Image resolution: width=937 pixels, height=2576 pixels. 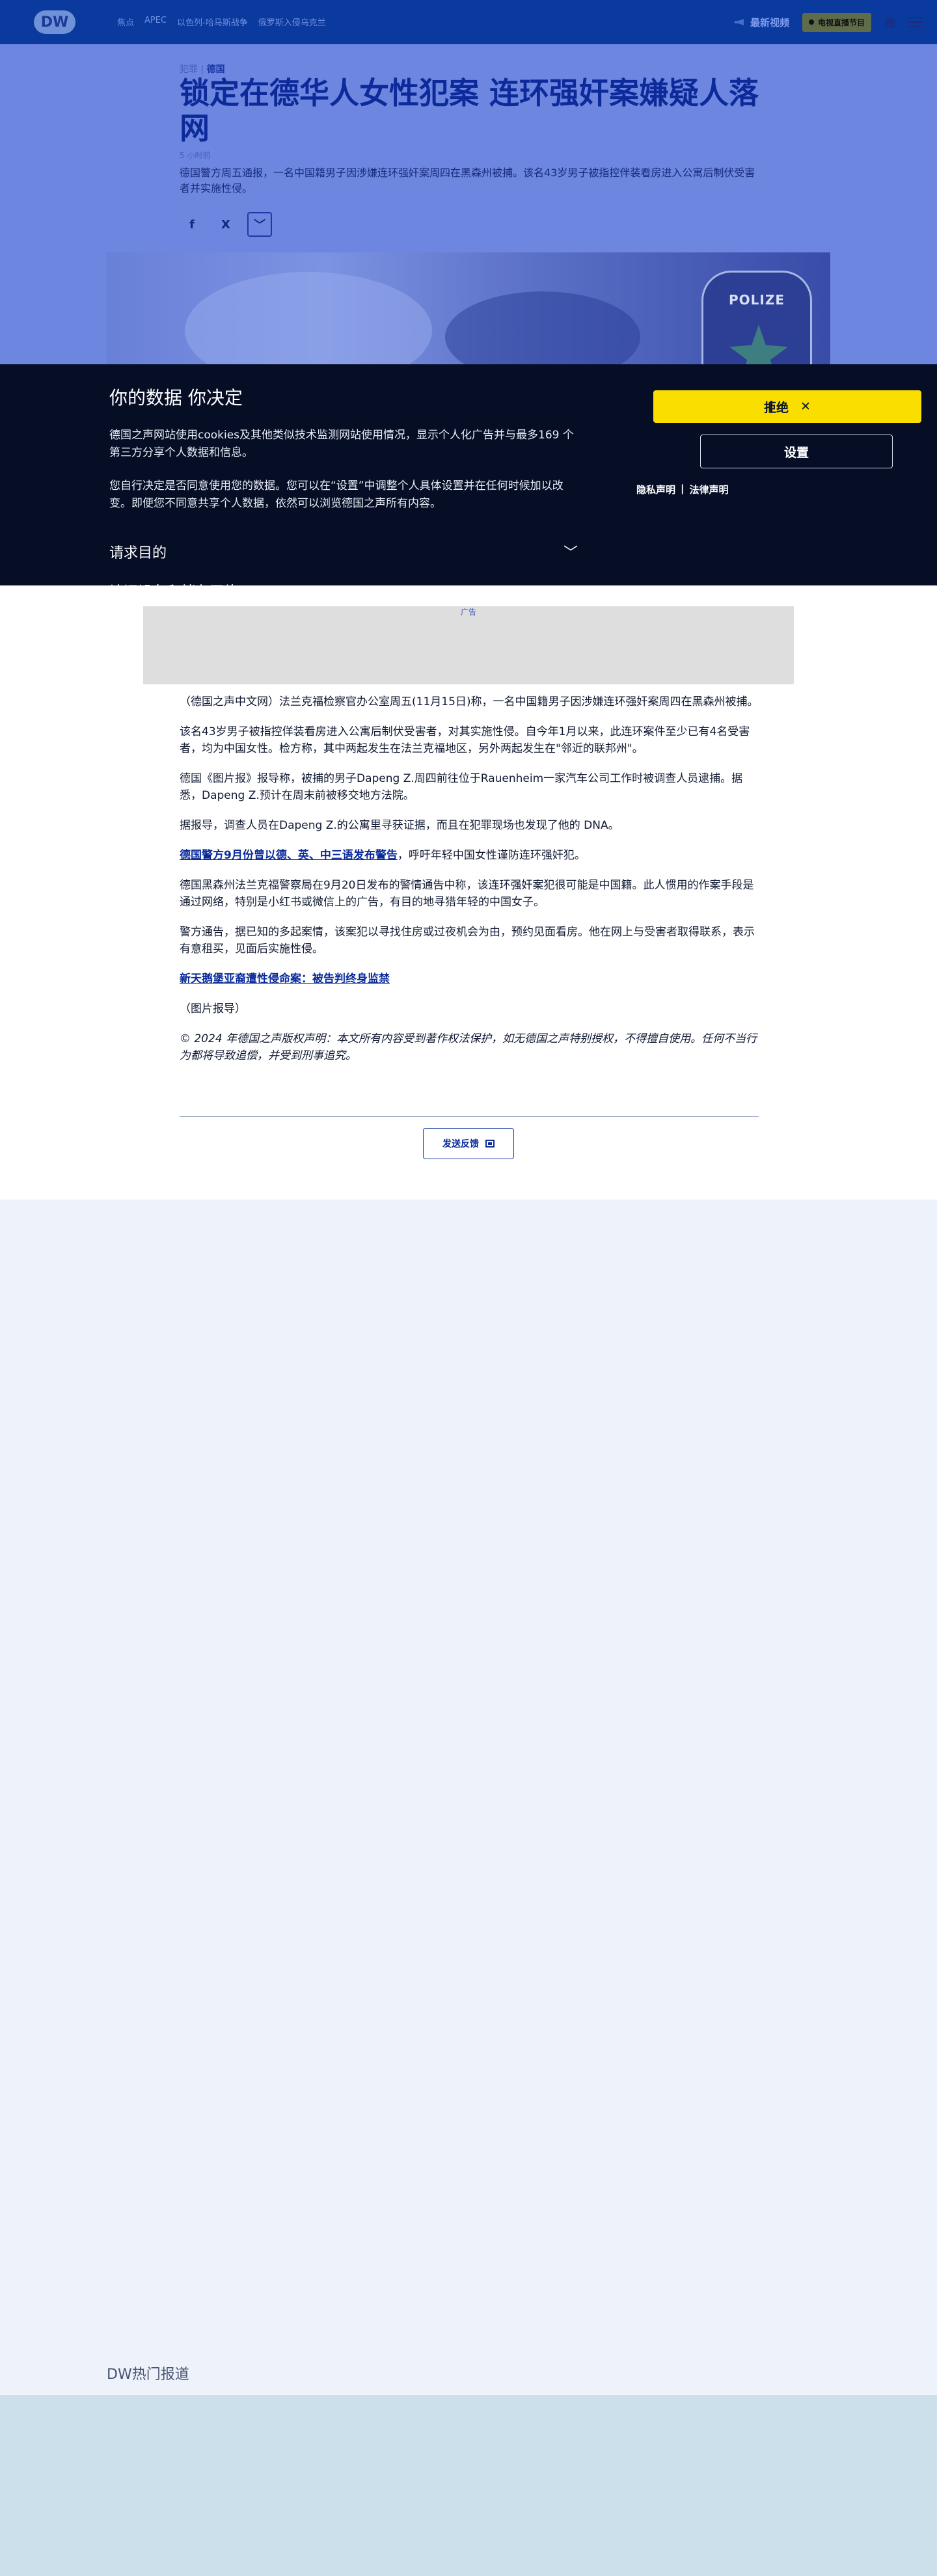 I want to click on nav-item-apec: APEC, so click(x=155, y=22).